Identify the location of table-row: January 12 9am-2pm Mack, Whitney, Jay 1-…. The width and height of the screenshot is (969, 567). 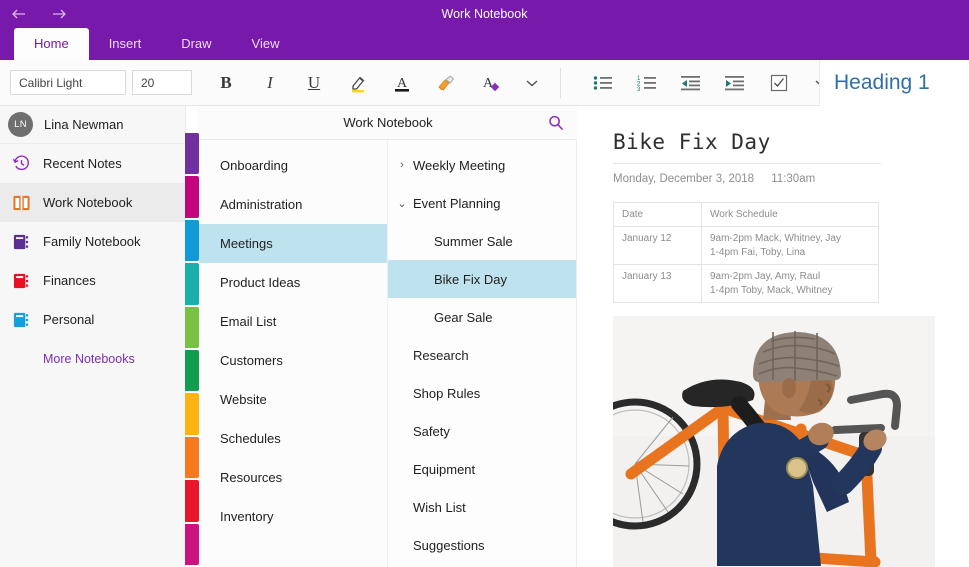
(746, 245).